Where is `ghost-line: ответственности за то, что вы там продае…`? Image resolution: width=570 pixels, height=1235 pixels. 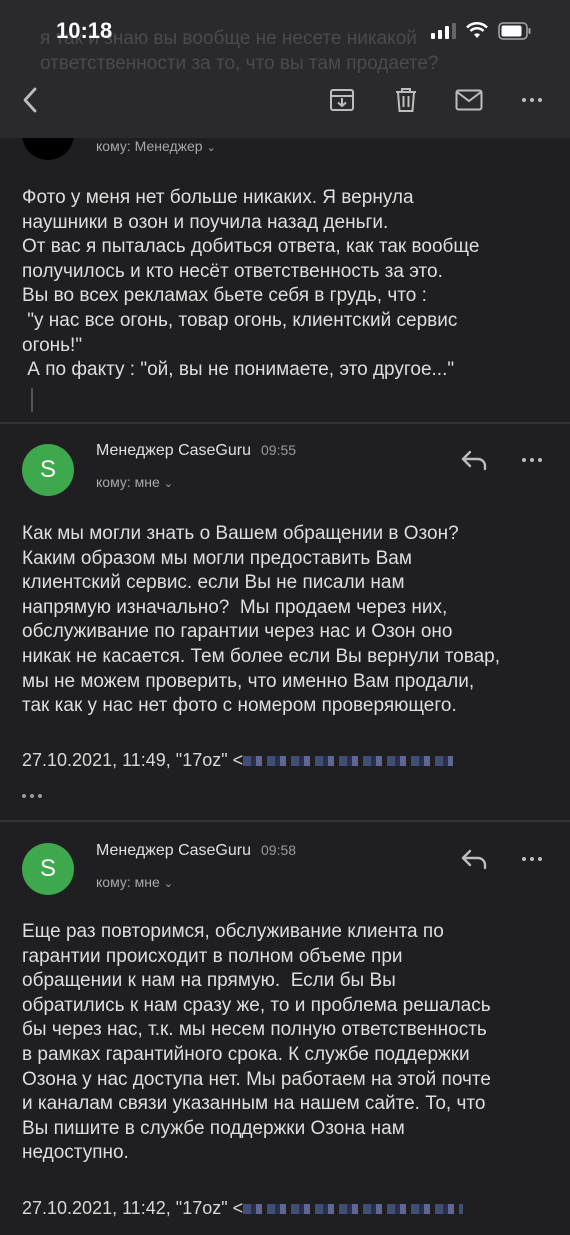 ghost-line: ответственности за то, что вы там продае… is located at coordinates (239, 63).